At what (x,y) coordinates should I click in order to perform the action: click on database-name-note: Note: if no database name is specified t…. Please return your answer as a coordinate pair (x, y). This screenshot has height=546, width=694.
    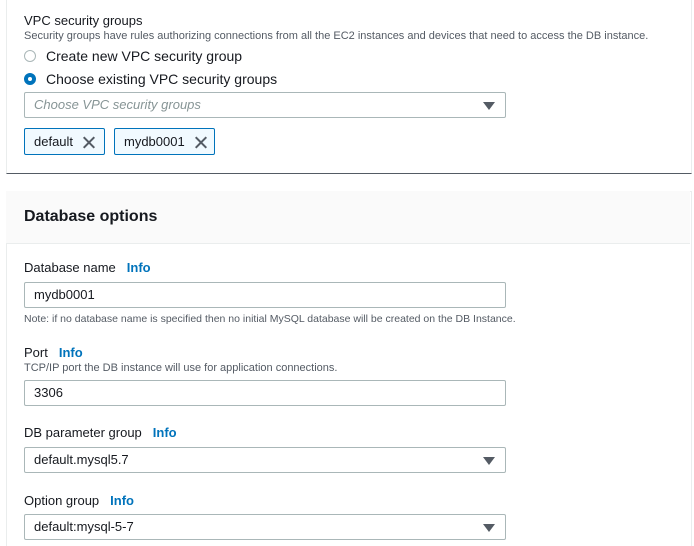
    Looking at the image, I should click on (270, 319).